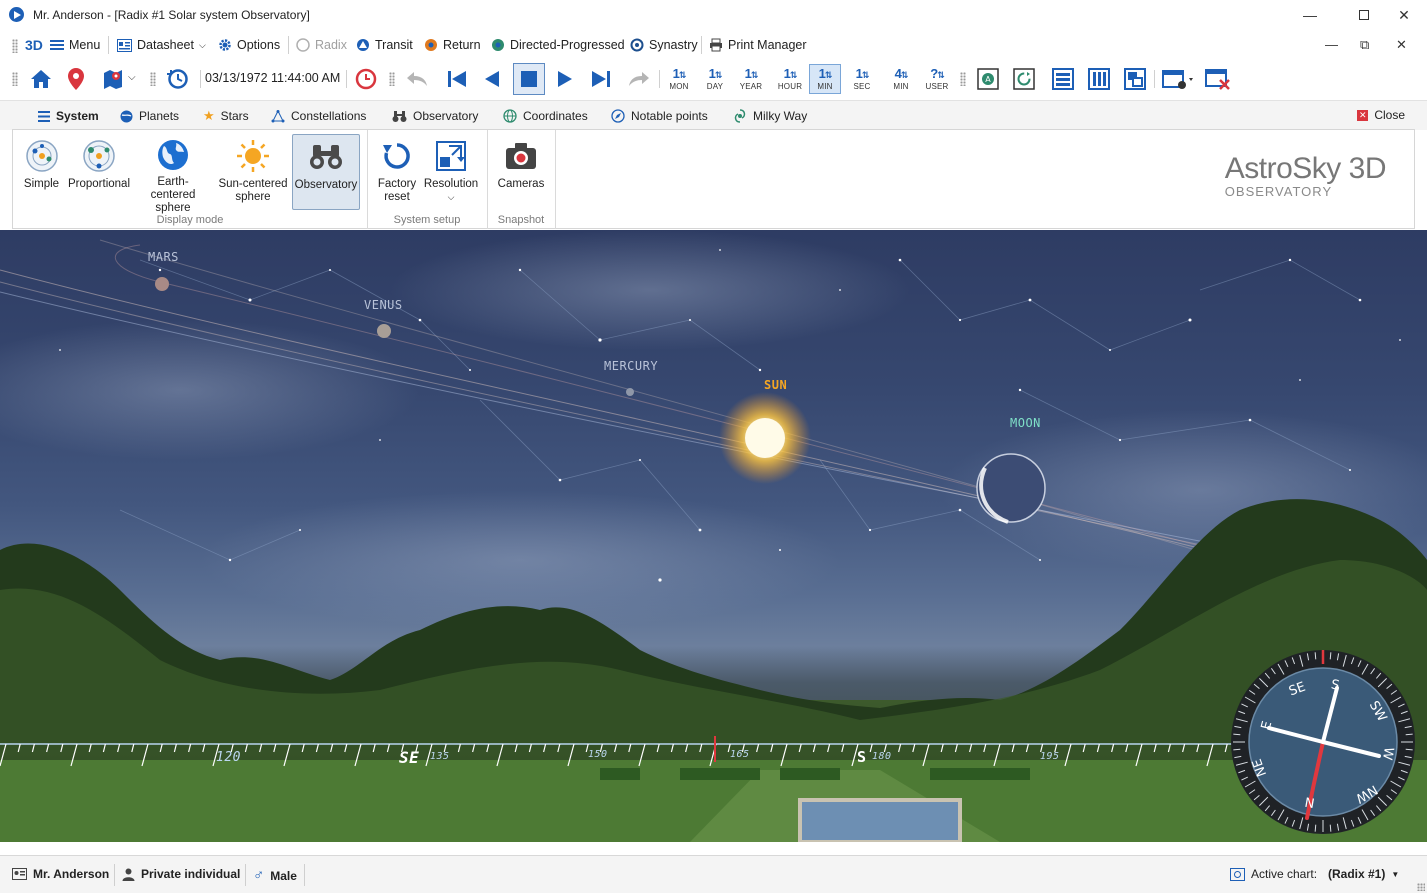 The image size is (1427, 893). I want to click on moon-body, so click(1011, 488).